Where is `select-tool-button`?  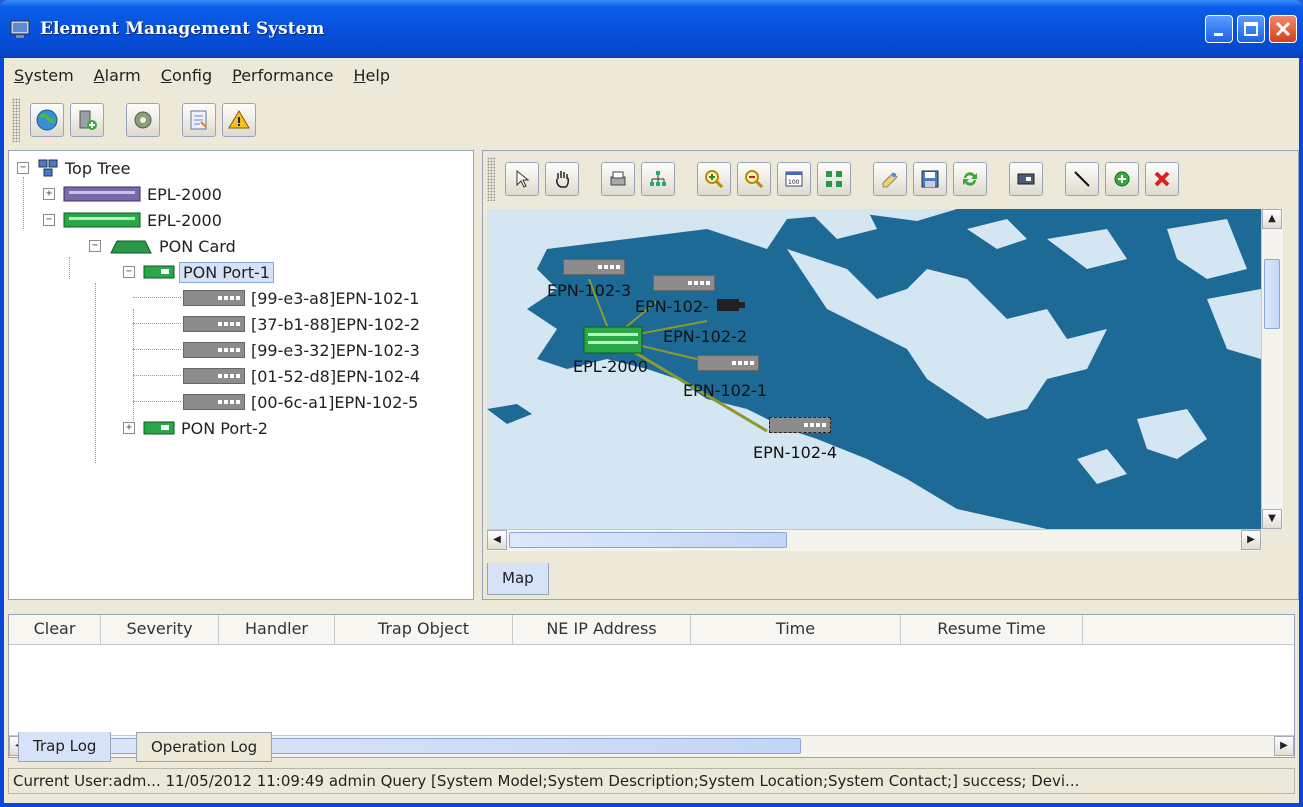 select-tool-button is located at coordinates (522, 179).